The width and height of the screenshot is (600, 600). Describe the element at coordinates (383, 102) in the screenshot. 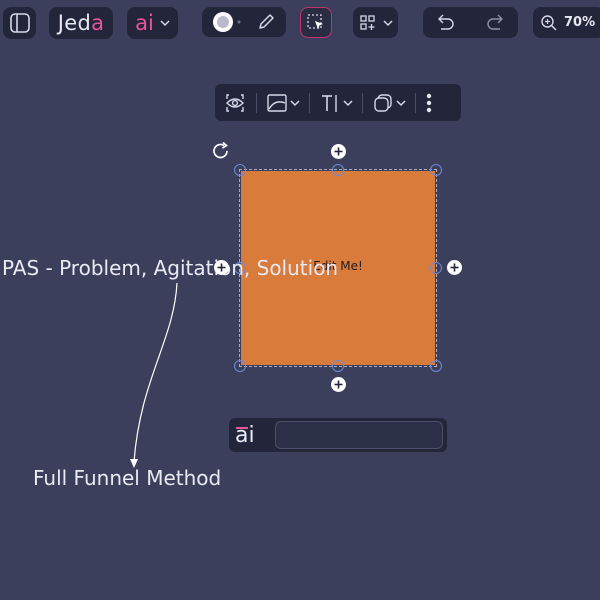

I see `rounded-square-icon` at that location.